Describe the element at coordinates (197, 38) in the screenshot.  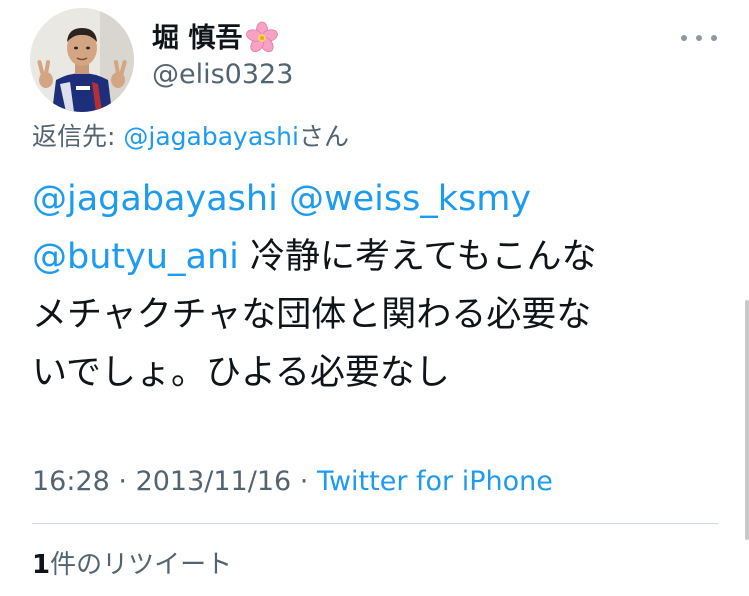
I see `author-display-name: 堀 慎吾` at that location.